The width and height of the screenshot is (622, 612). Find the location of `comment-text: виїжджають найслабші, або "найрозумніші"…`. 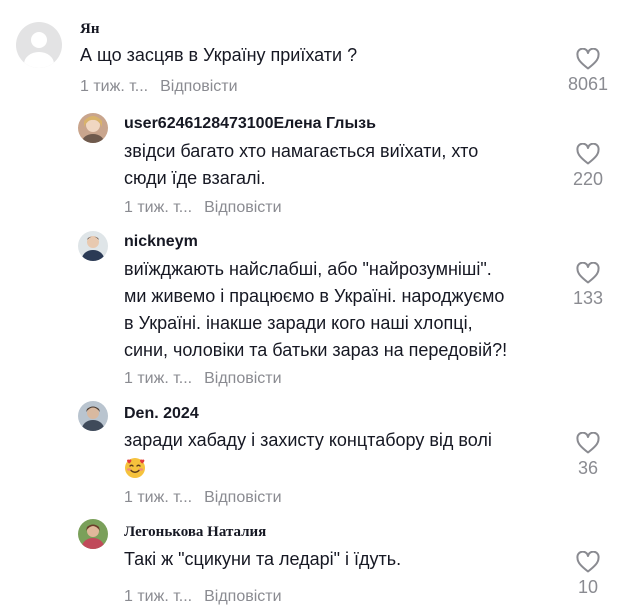

comment-text: виїжджають найслабші, або "найрозумніші"… is located at coordinates (315, 310).